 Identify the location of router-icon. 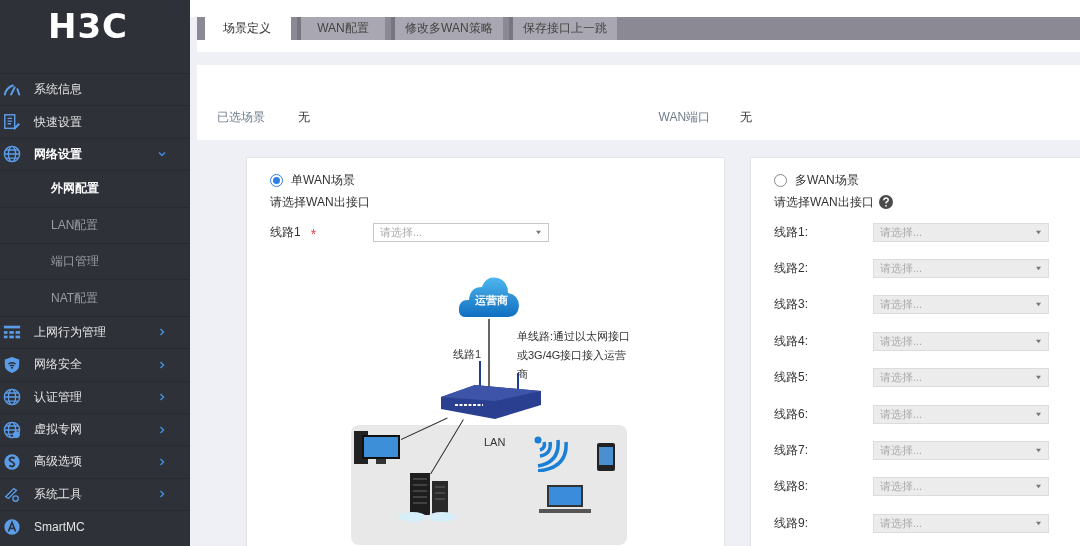
(491, 391).